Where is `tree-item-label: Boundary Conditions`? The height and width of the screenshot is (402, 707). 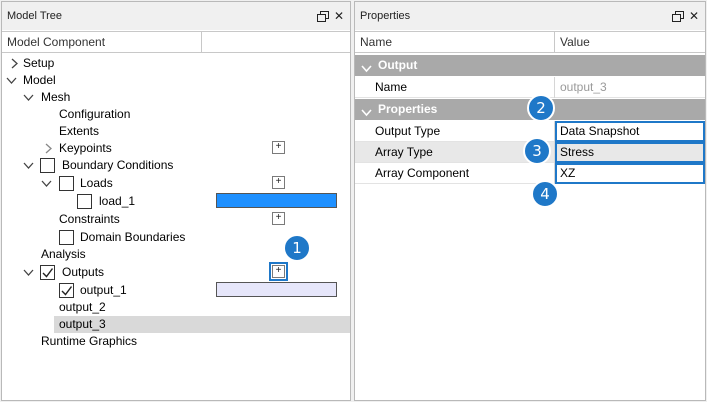 tree-item-label: Boundary Conditions is located at coordinates (118, 165).